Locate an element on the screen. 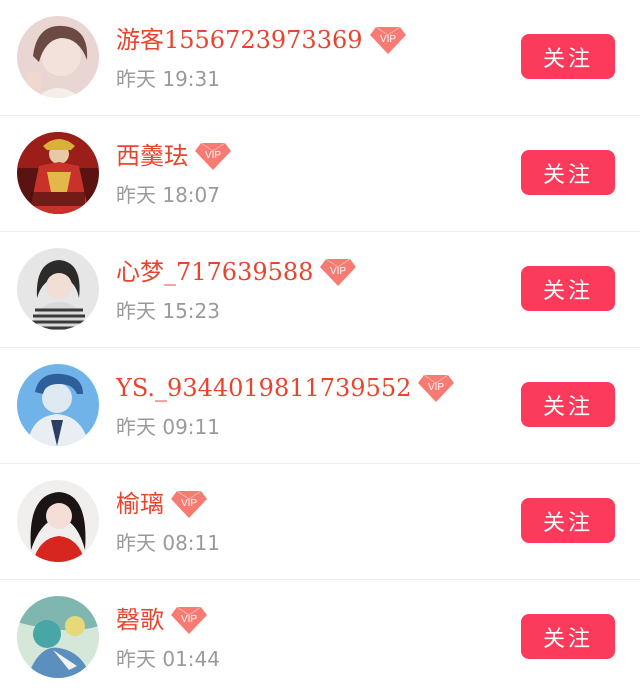 This screenshot has height=696, width=640. last-active-time: 昨天 01:44 is located at coordinates (168, 659).